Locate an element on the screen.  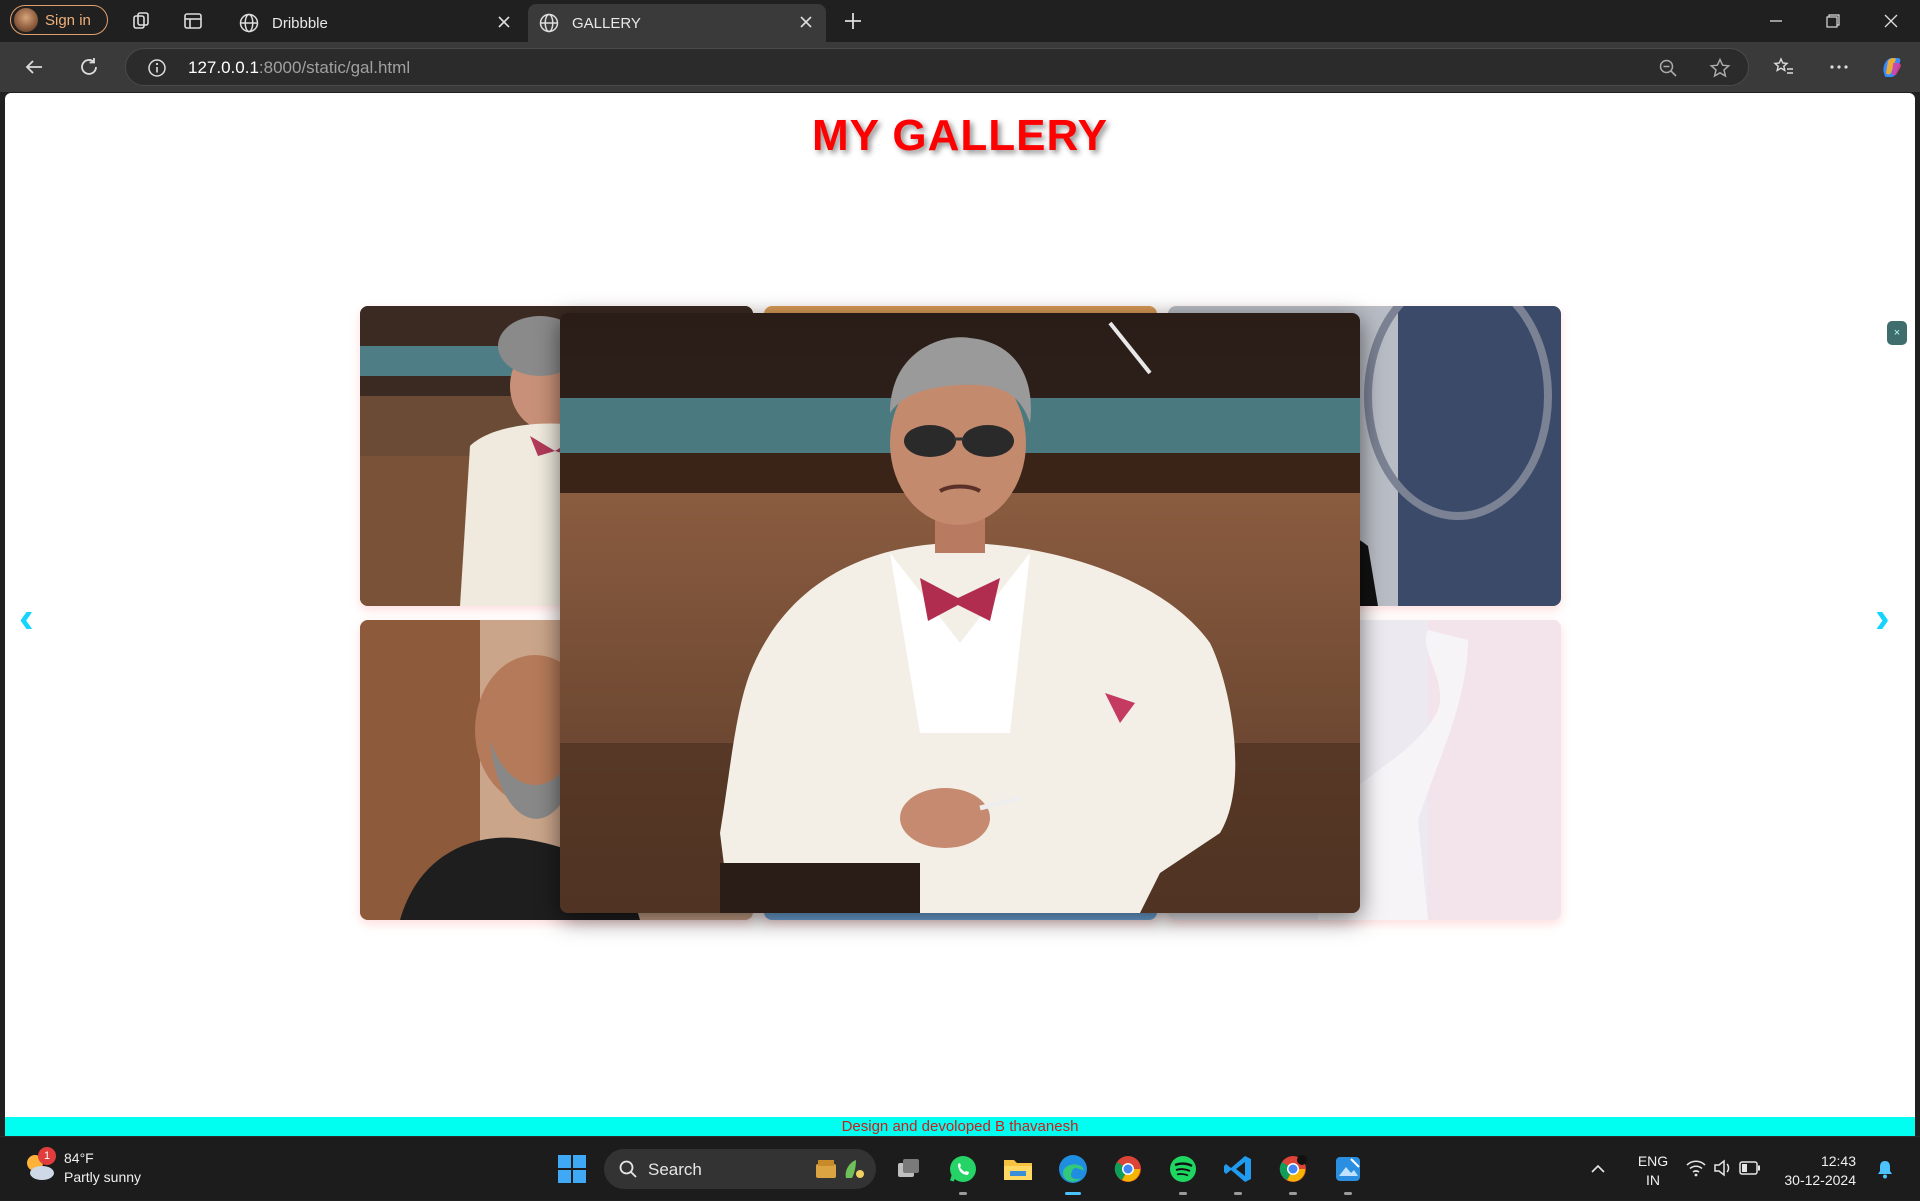
language-bottom: IN is located at coordinates (1653, 1180).